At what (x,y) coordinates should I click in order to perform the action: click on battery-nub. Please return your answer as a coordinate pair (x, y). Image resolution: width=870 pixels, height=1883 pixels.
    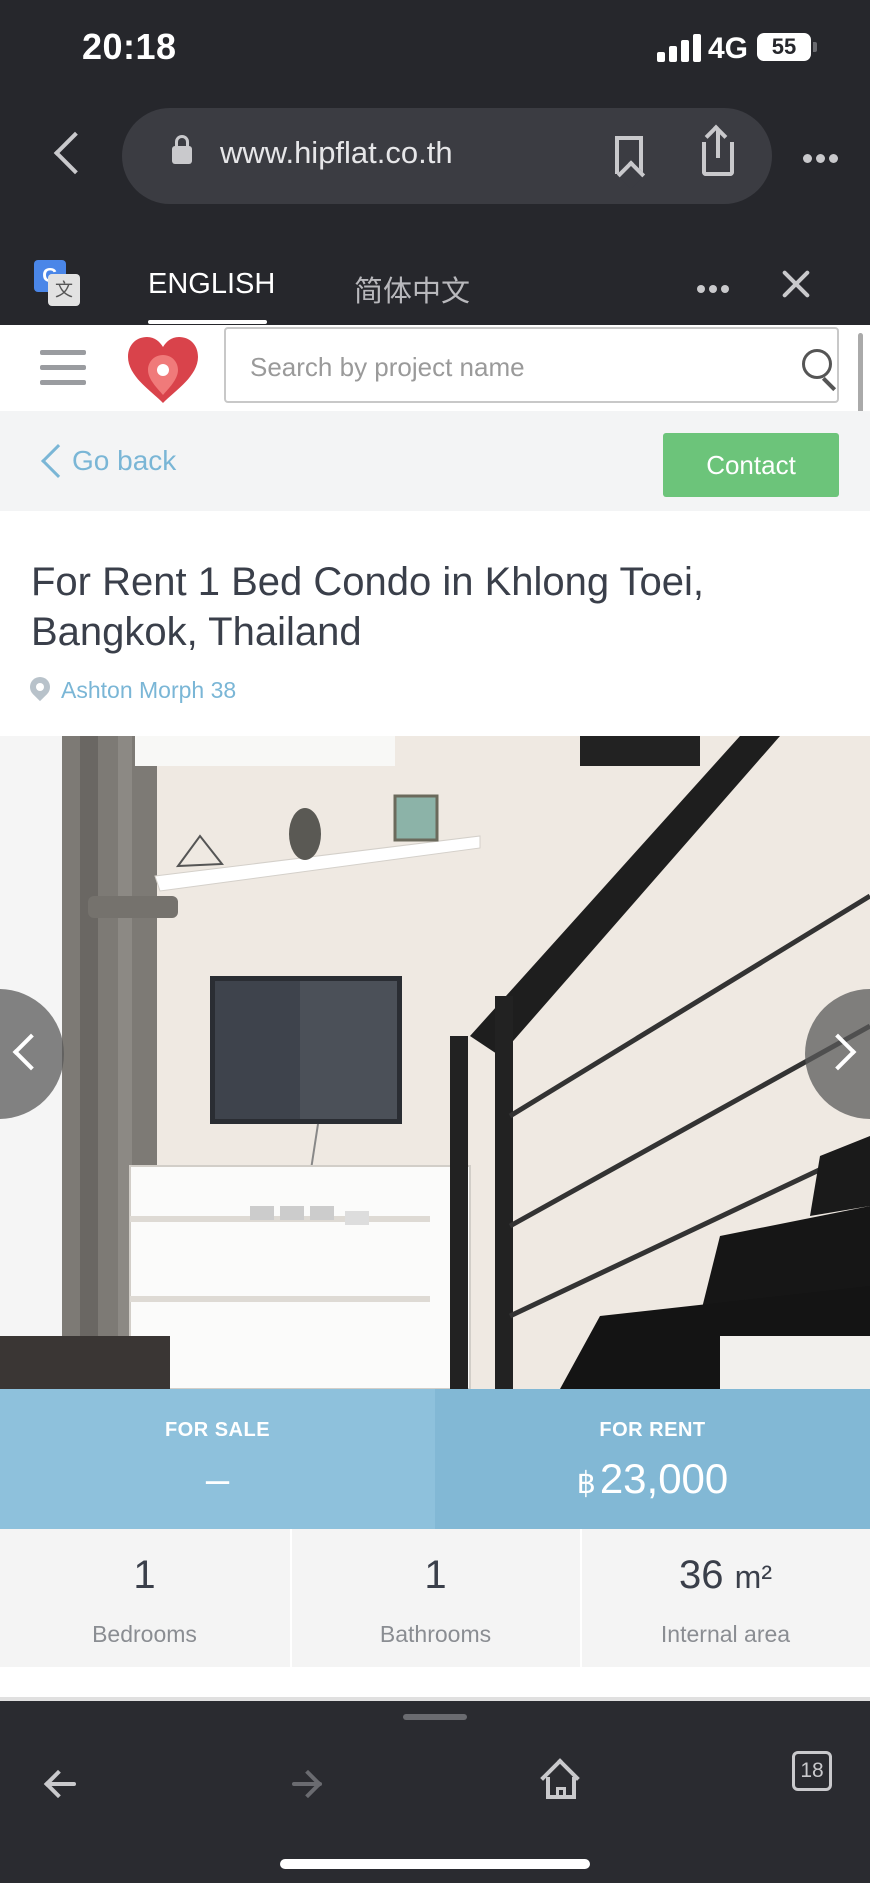
    Looking at the image, I should click on (815, 47).